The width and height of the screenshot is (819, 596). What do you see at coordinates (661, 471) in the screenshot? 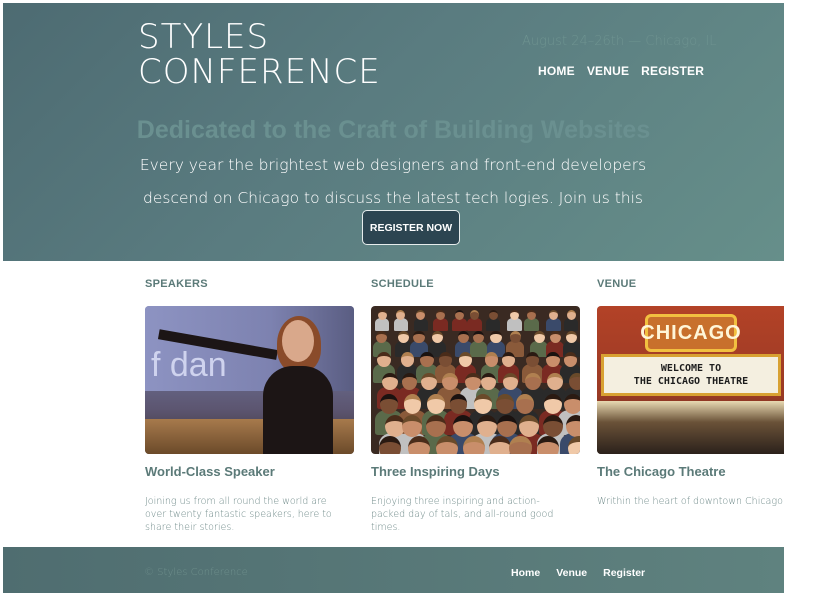
I see `venue-title: The Chicago Theatre` at bounding box center [661, 471].